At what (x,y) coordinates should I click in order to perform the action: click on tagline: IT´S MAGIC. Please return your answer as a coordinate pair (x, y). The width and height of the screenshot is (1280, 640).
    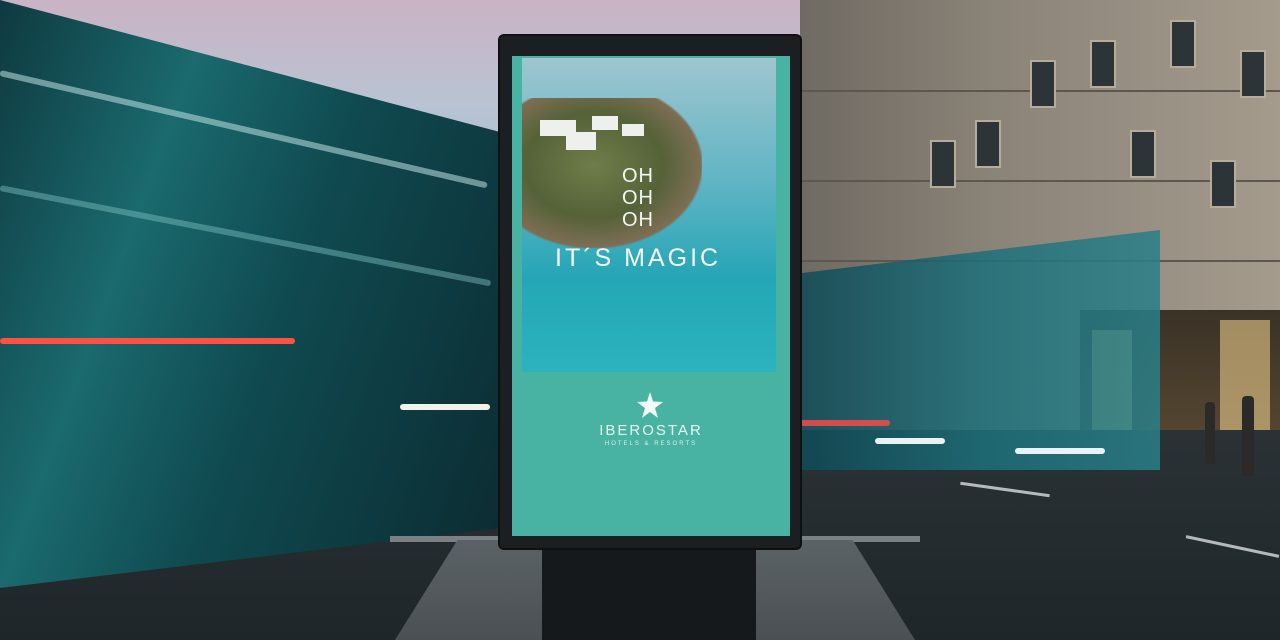
    Looking at the image, I should click on (638, 258).